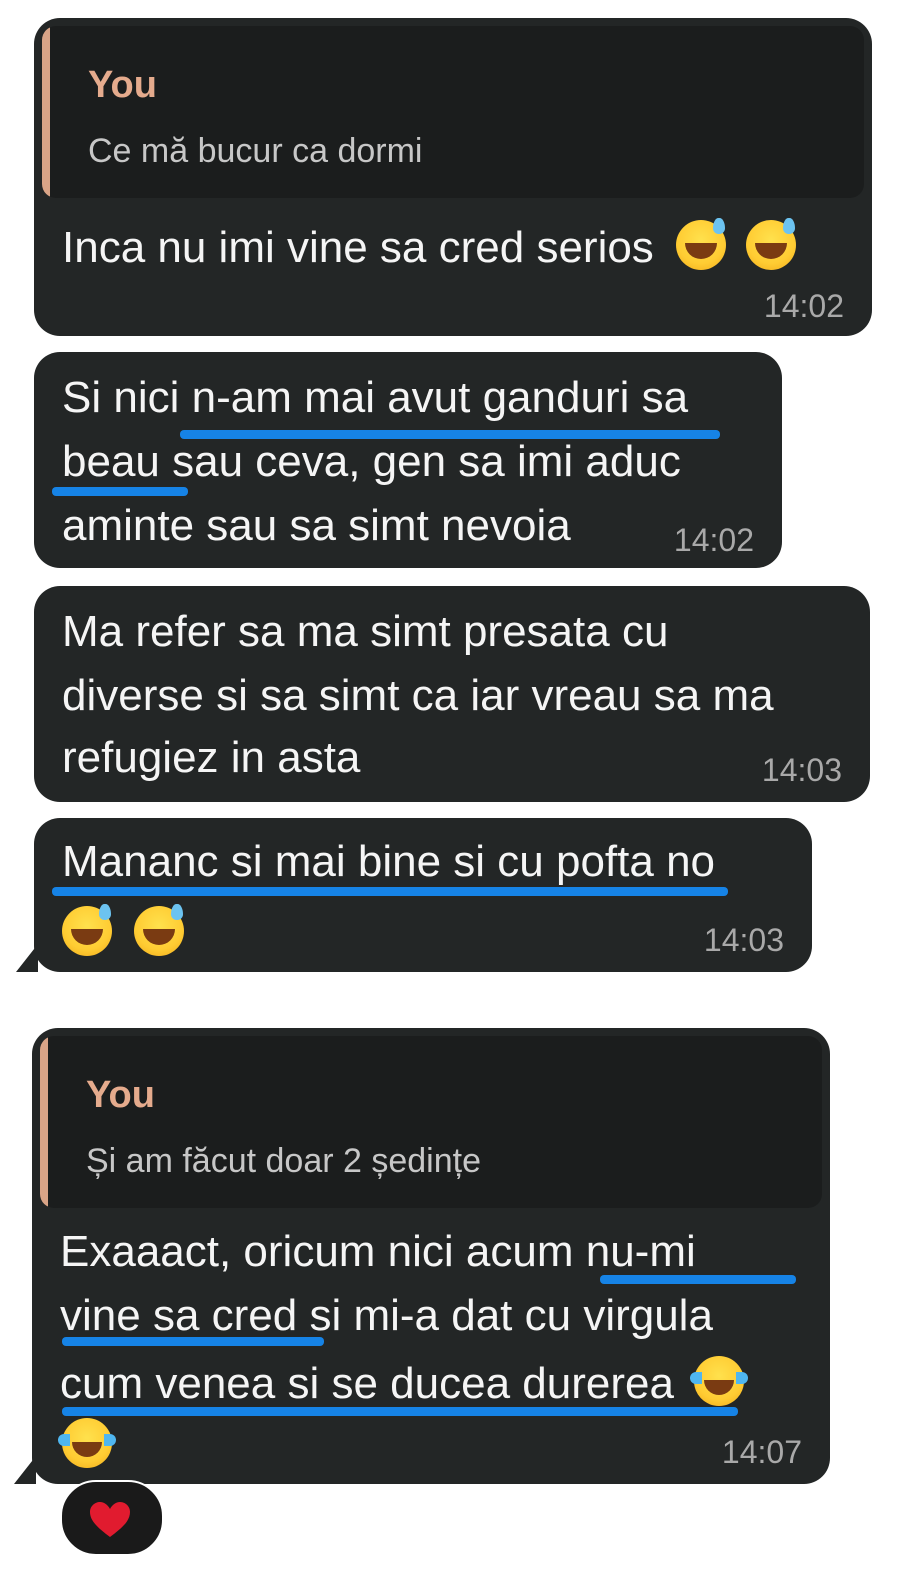 The width and height of the screenshot is (900, 1587). Describe the element at coordinates (255, 151) in the screenshot. I see `quote-text: Ce mă bucur ca dormi` at that location.